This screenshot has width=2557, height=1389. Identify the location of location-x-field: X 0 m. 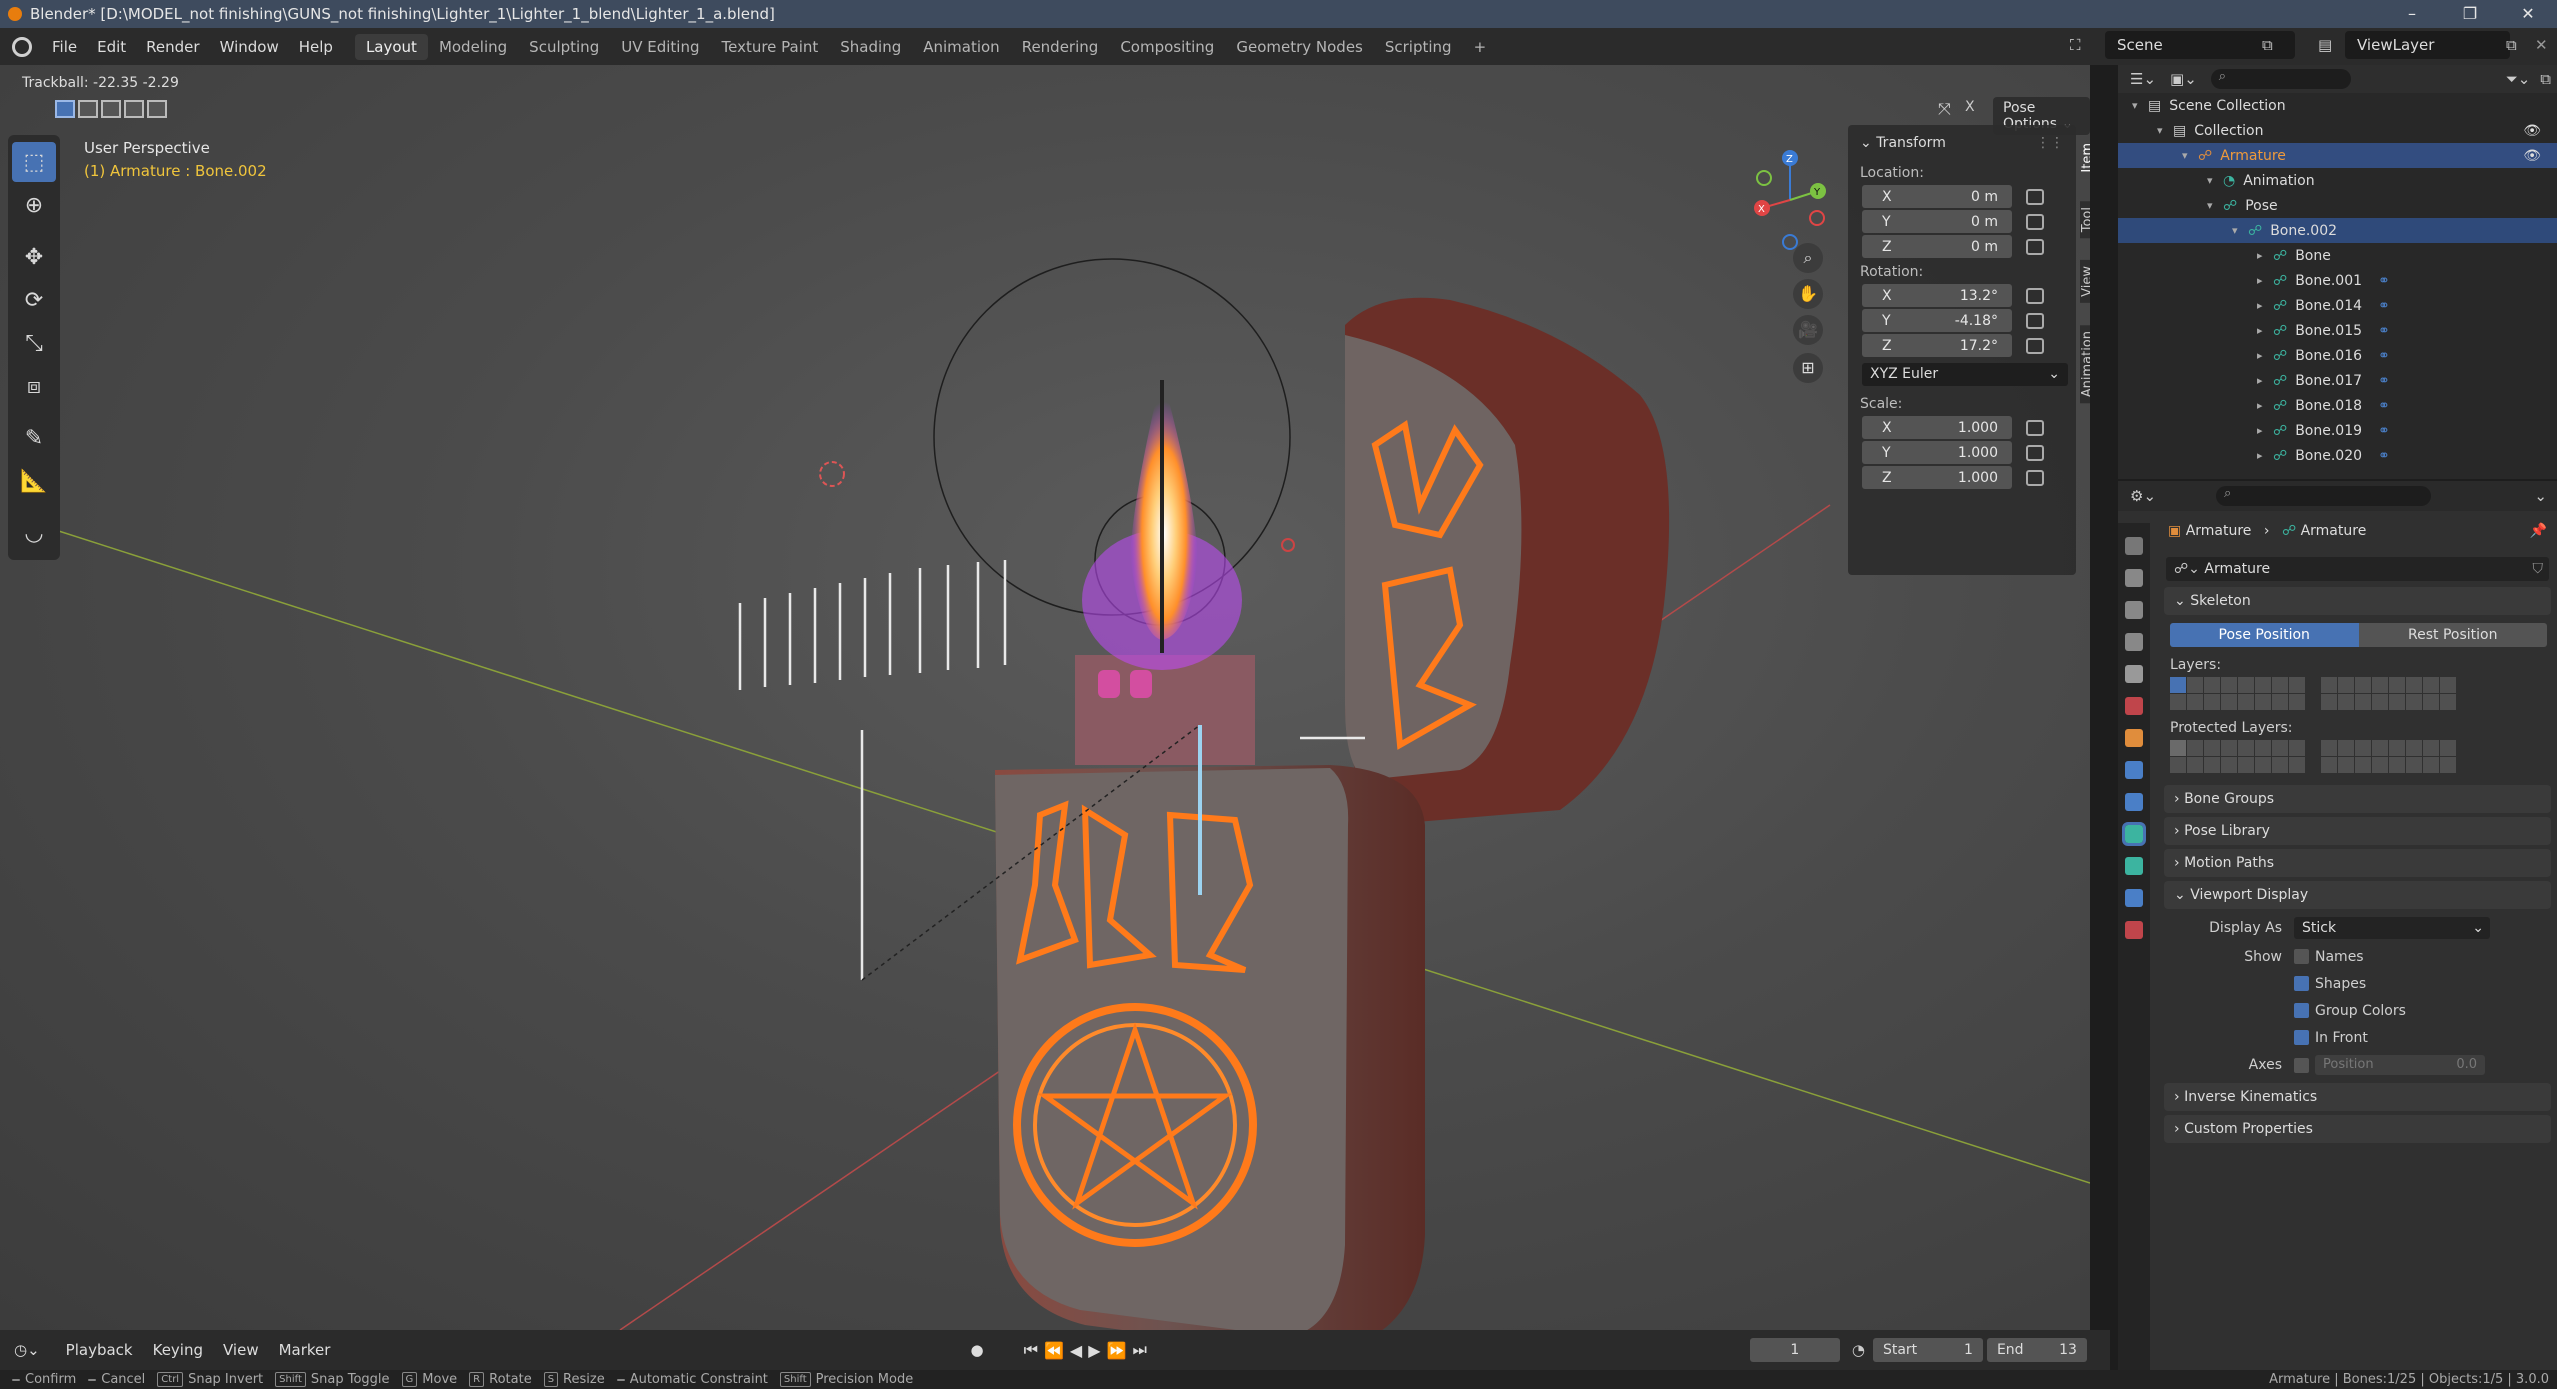
(1937, 196).